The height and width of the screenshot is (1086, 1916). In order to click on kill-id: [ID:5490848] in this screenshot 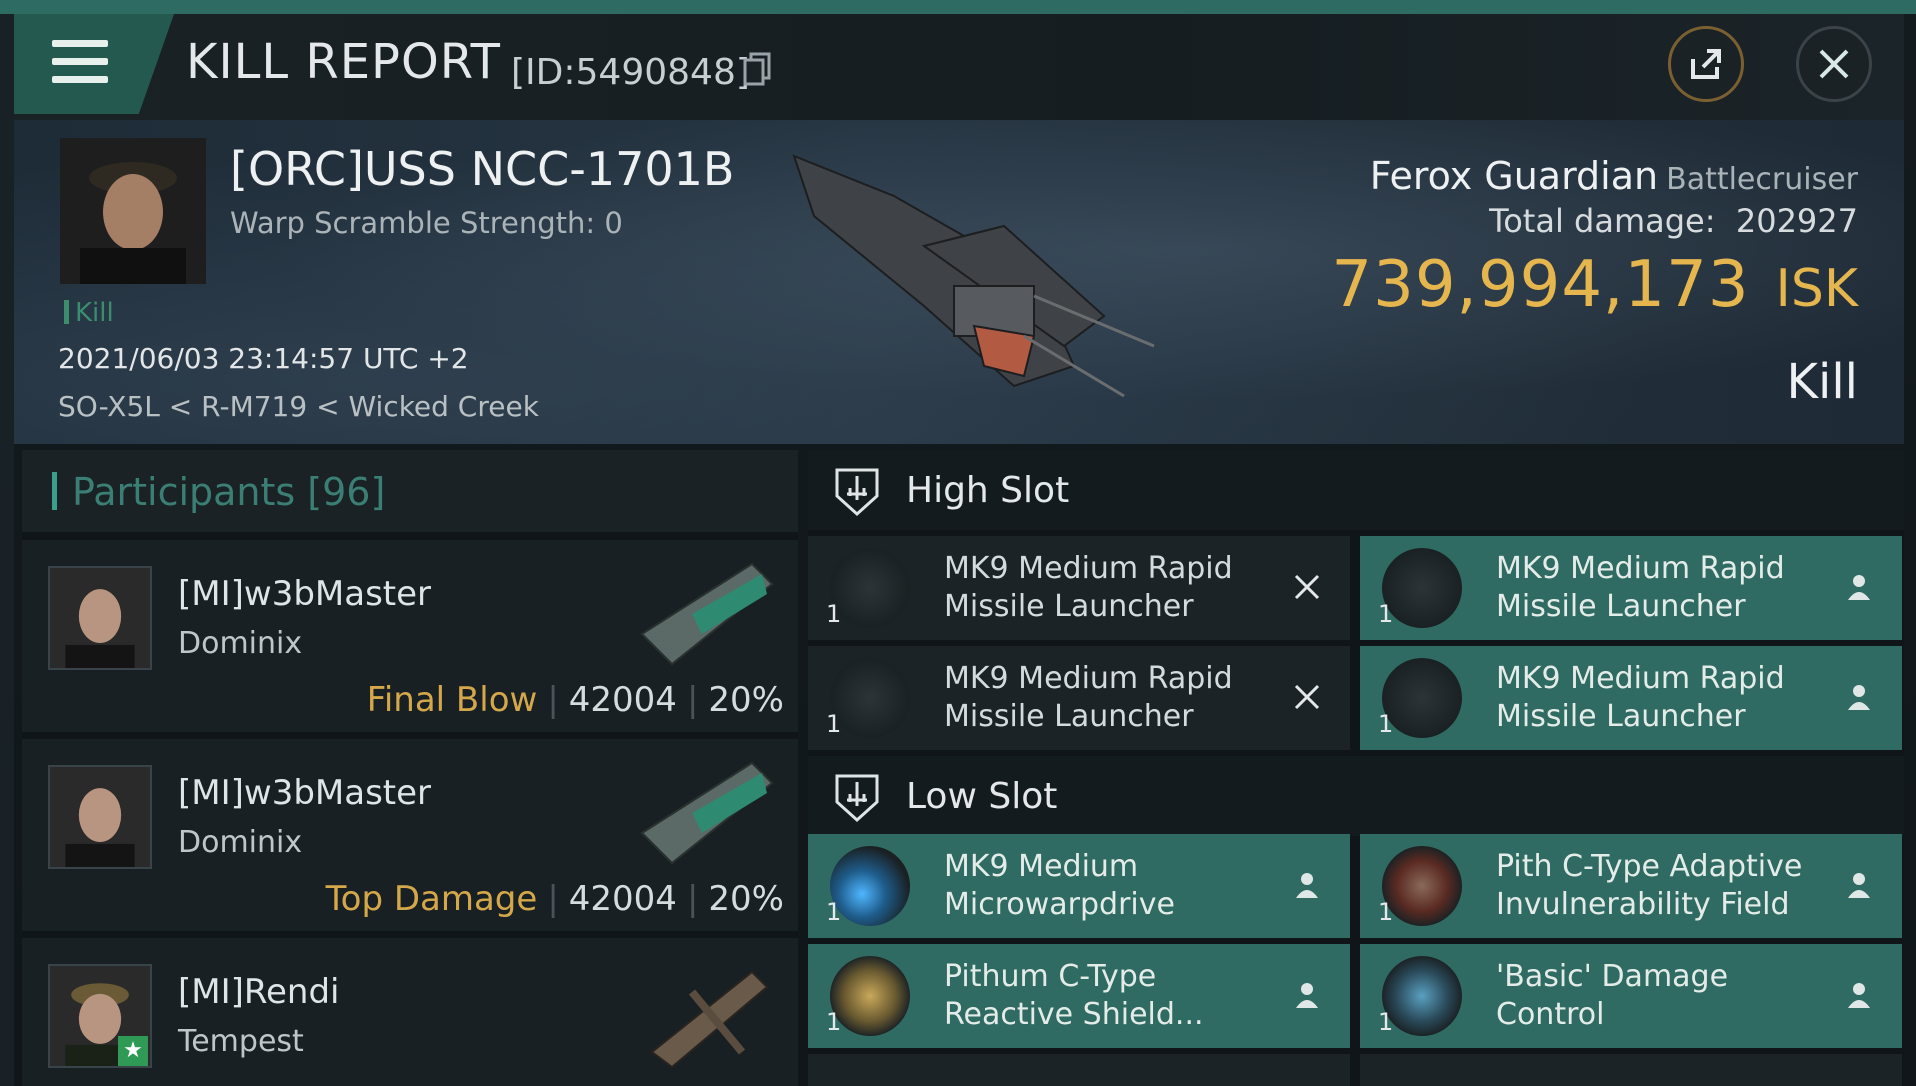, I will do `click(630, 72)`.